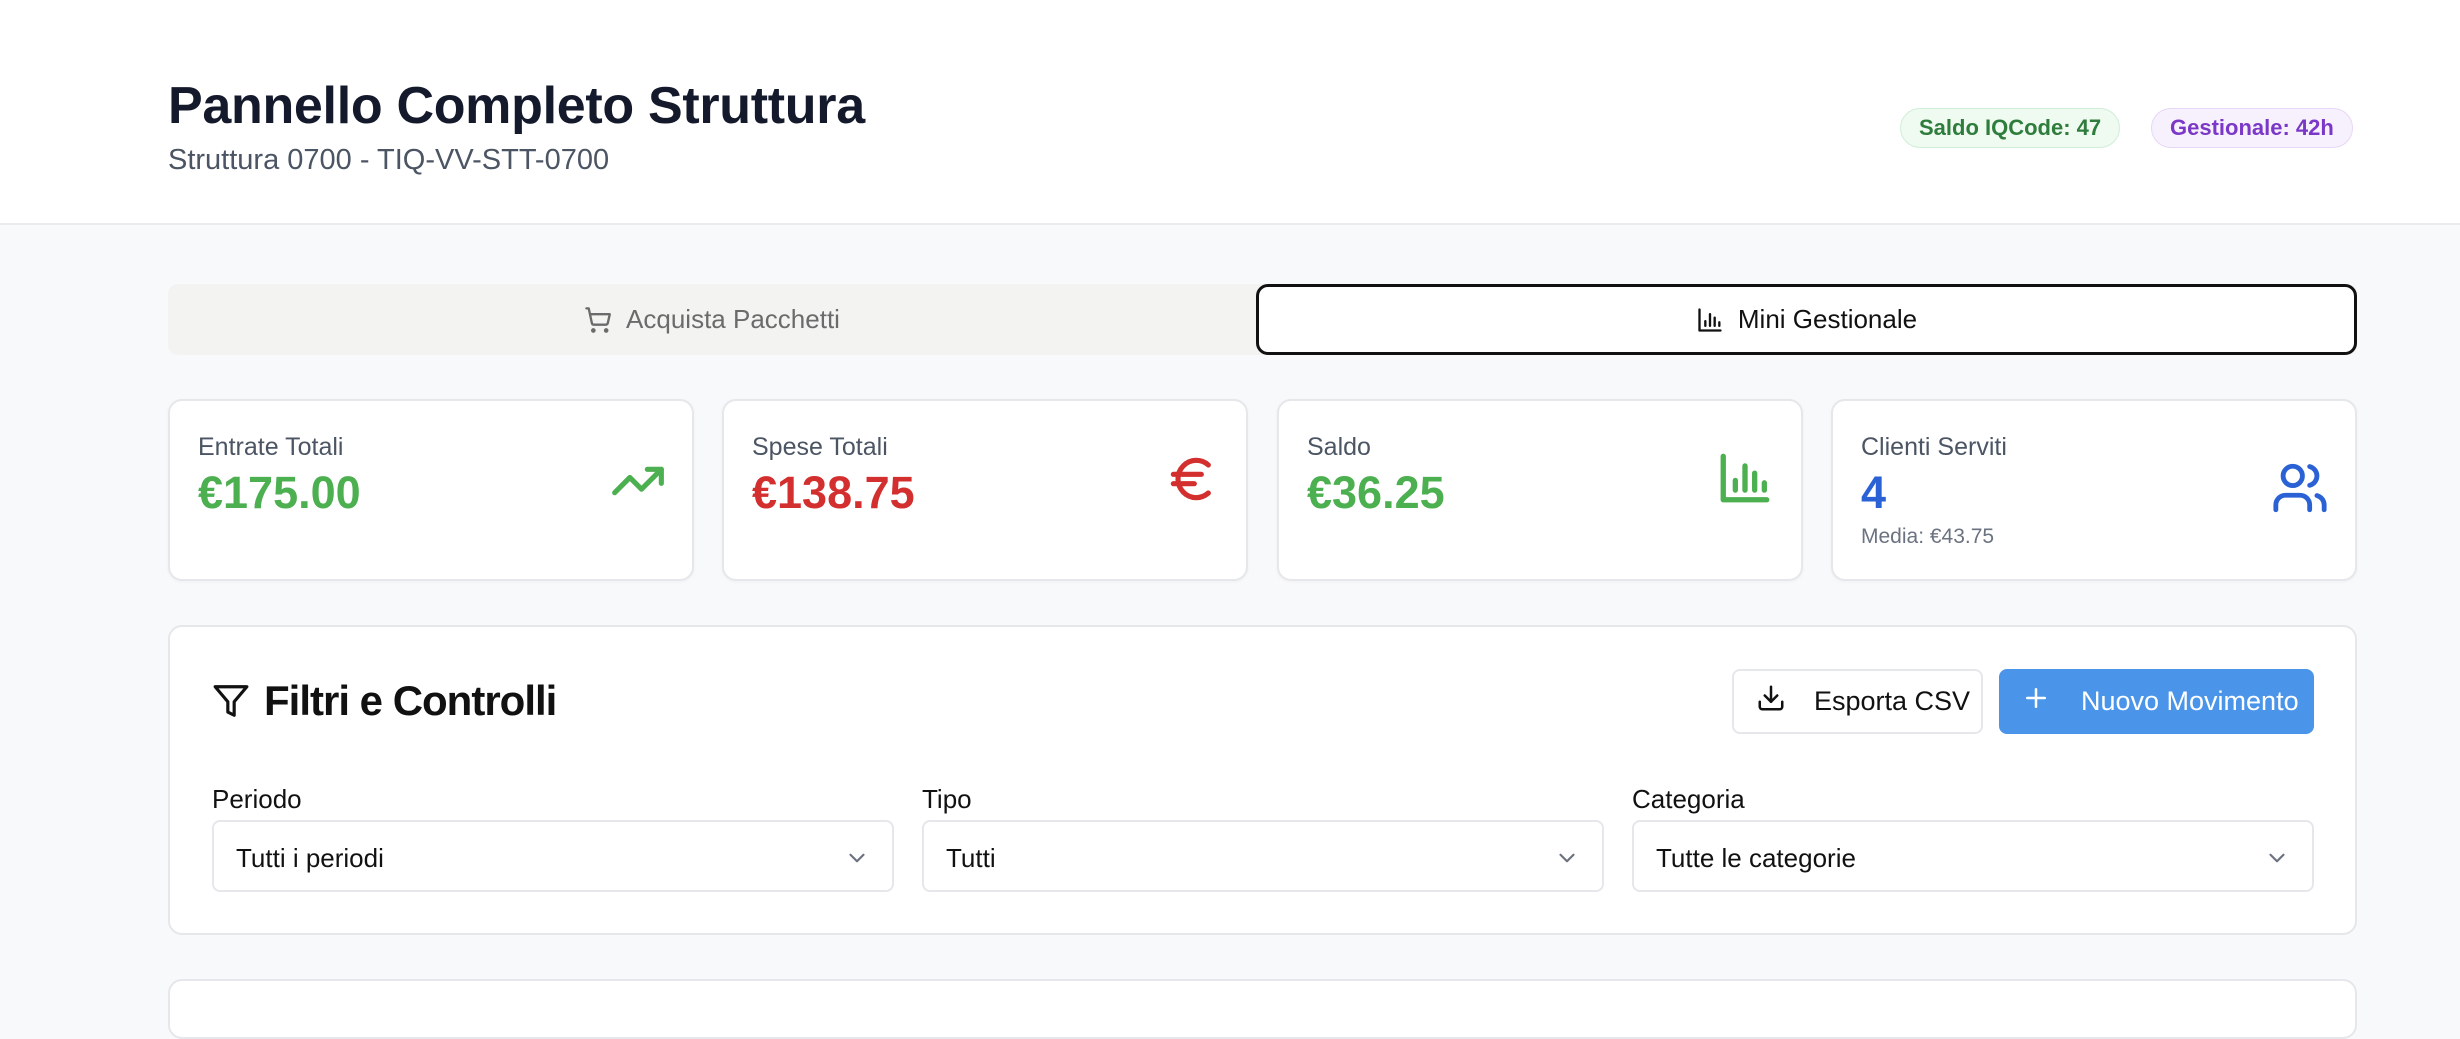 The height and width of the screenshot is (1039, 2460). I want to click on euro-icon, so click(1192, 481).